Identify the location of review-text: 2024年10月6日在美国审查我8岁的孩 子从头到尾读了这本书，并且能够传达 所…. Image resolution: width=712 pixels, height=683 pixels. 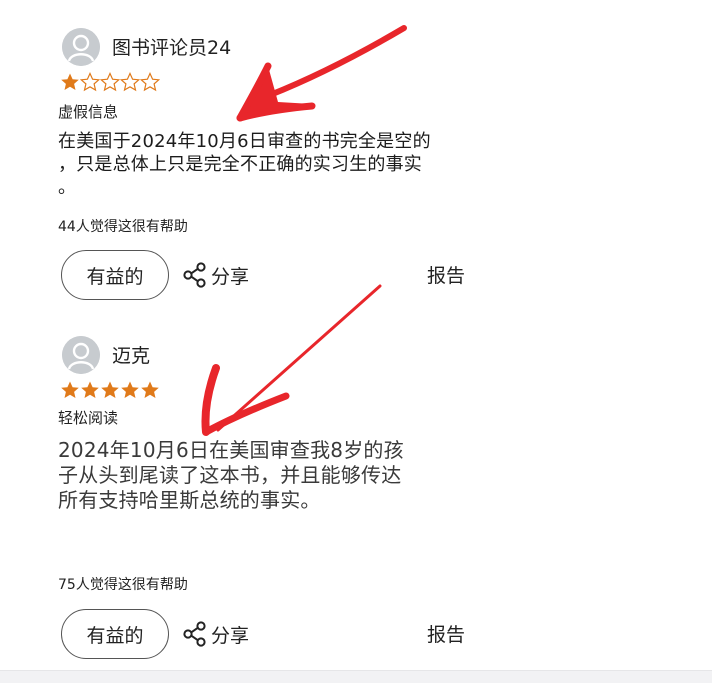
(231, 475).